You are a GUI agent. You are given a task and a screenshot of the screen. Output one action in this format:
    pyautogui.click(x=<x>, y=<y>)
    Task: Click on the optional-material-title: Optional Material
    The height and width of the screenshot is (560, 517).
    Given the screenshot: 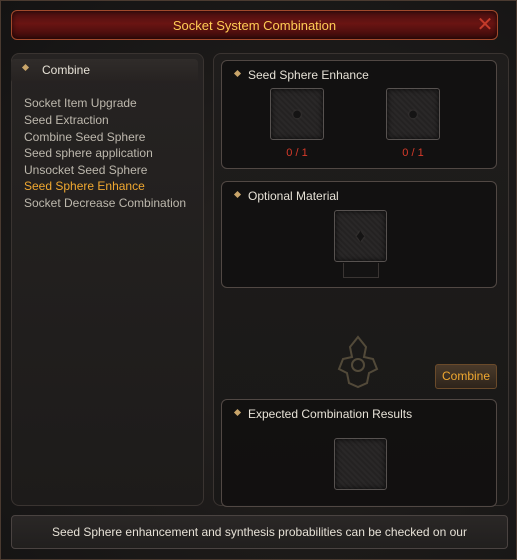 What is the action you would take?
    pyautogui.click(x=293, y=196)
    